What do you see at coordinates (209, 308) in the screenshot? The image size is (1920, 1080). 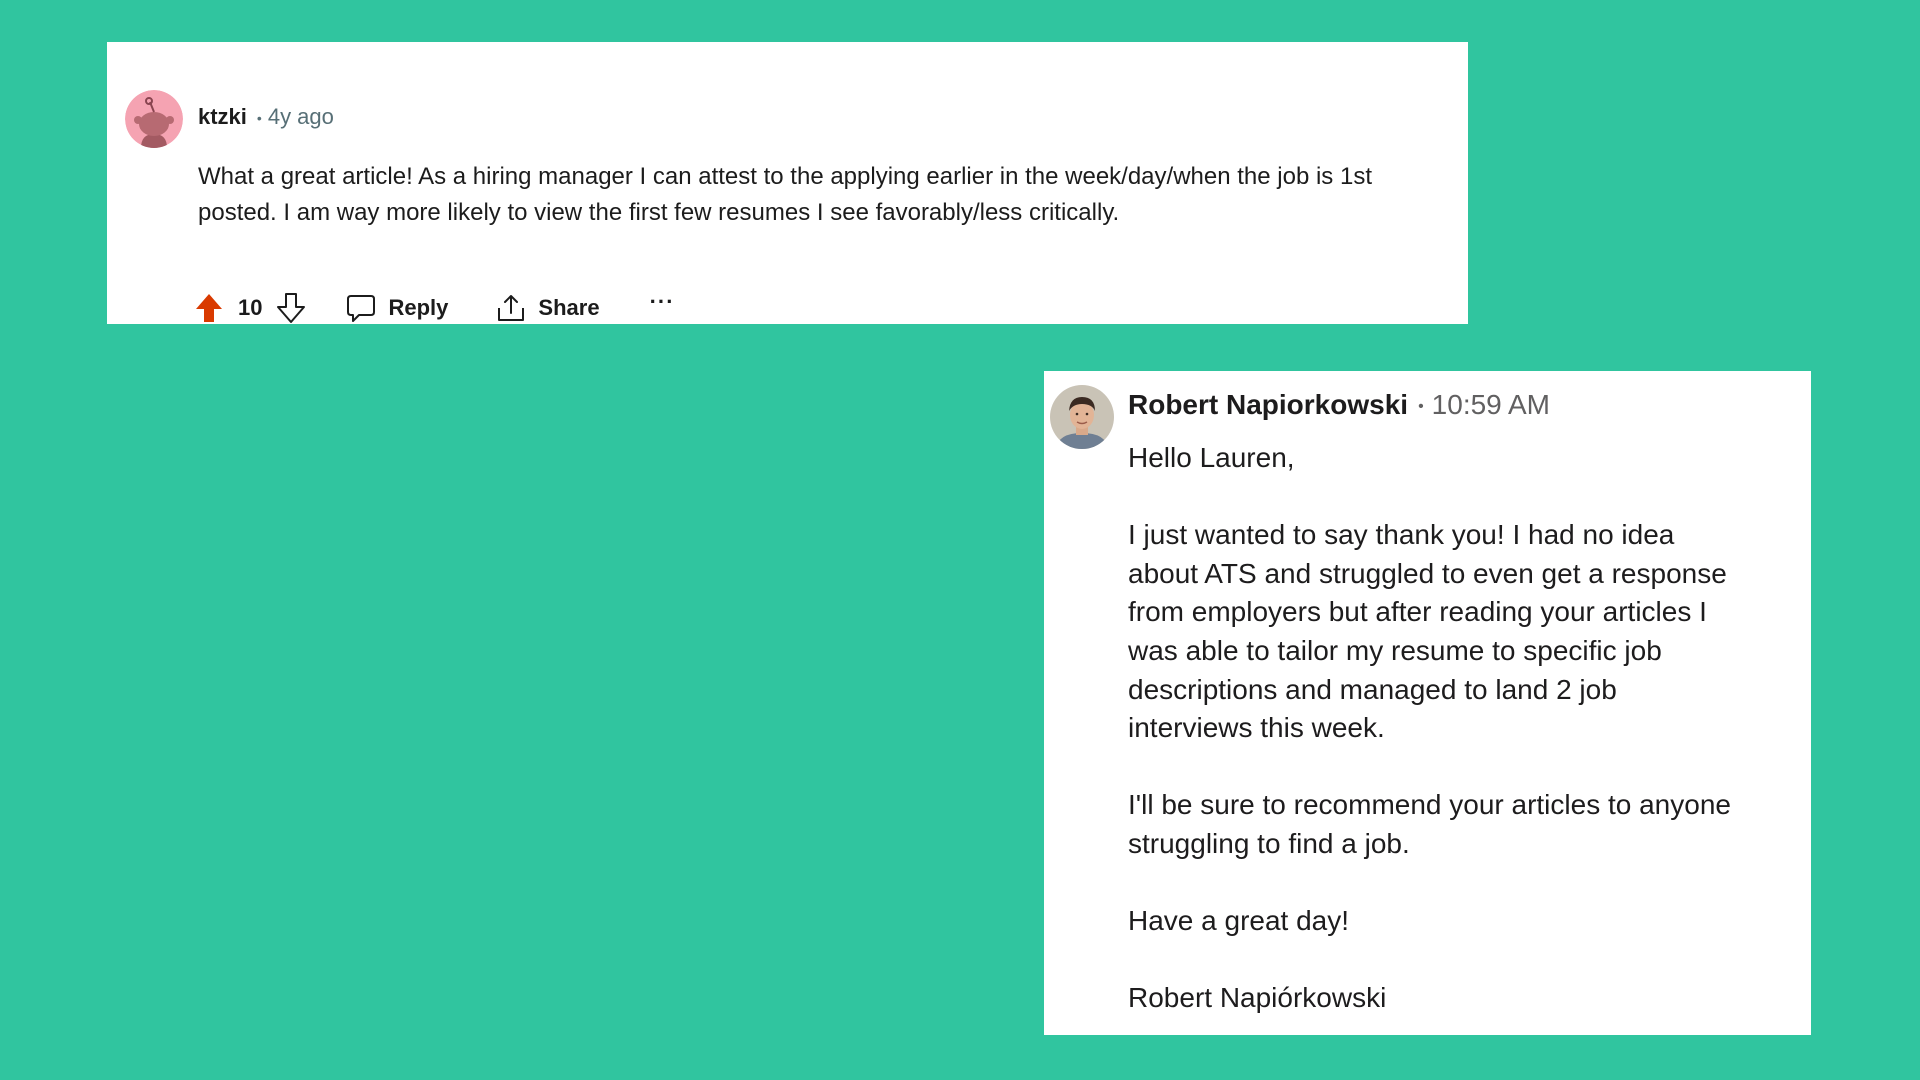 I see `upvote-filled-icon` at bounding box center [209, 308].